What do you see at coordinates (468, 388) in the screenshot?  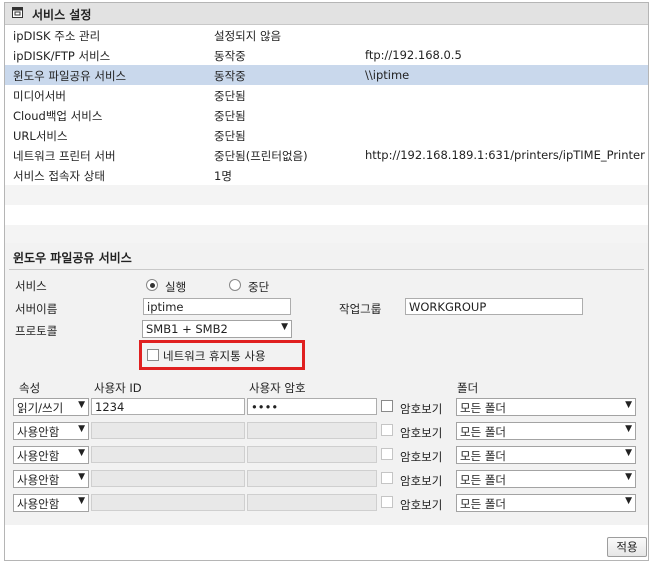 I see `col-folder-header: 폴더` at bounding box center [468, 388].